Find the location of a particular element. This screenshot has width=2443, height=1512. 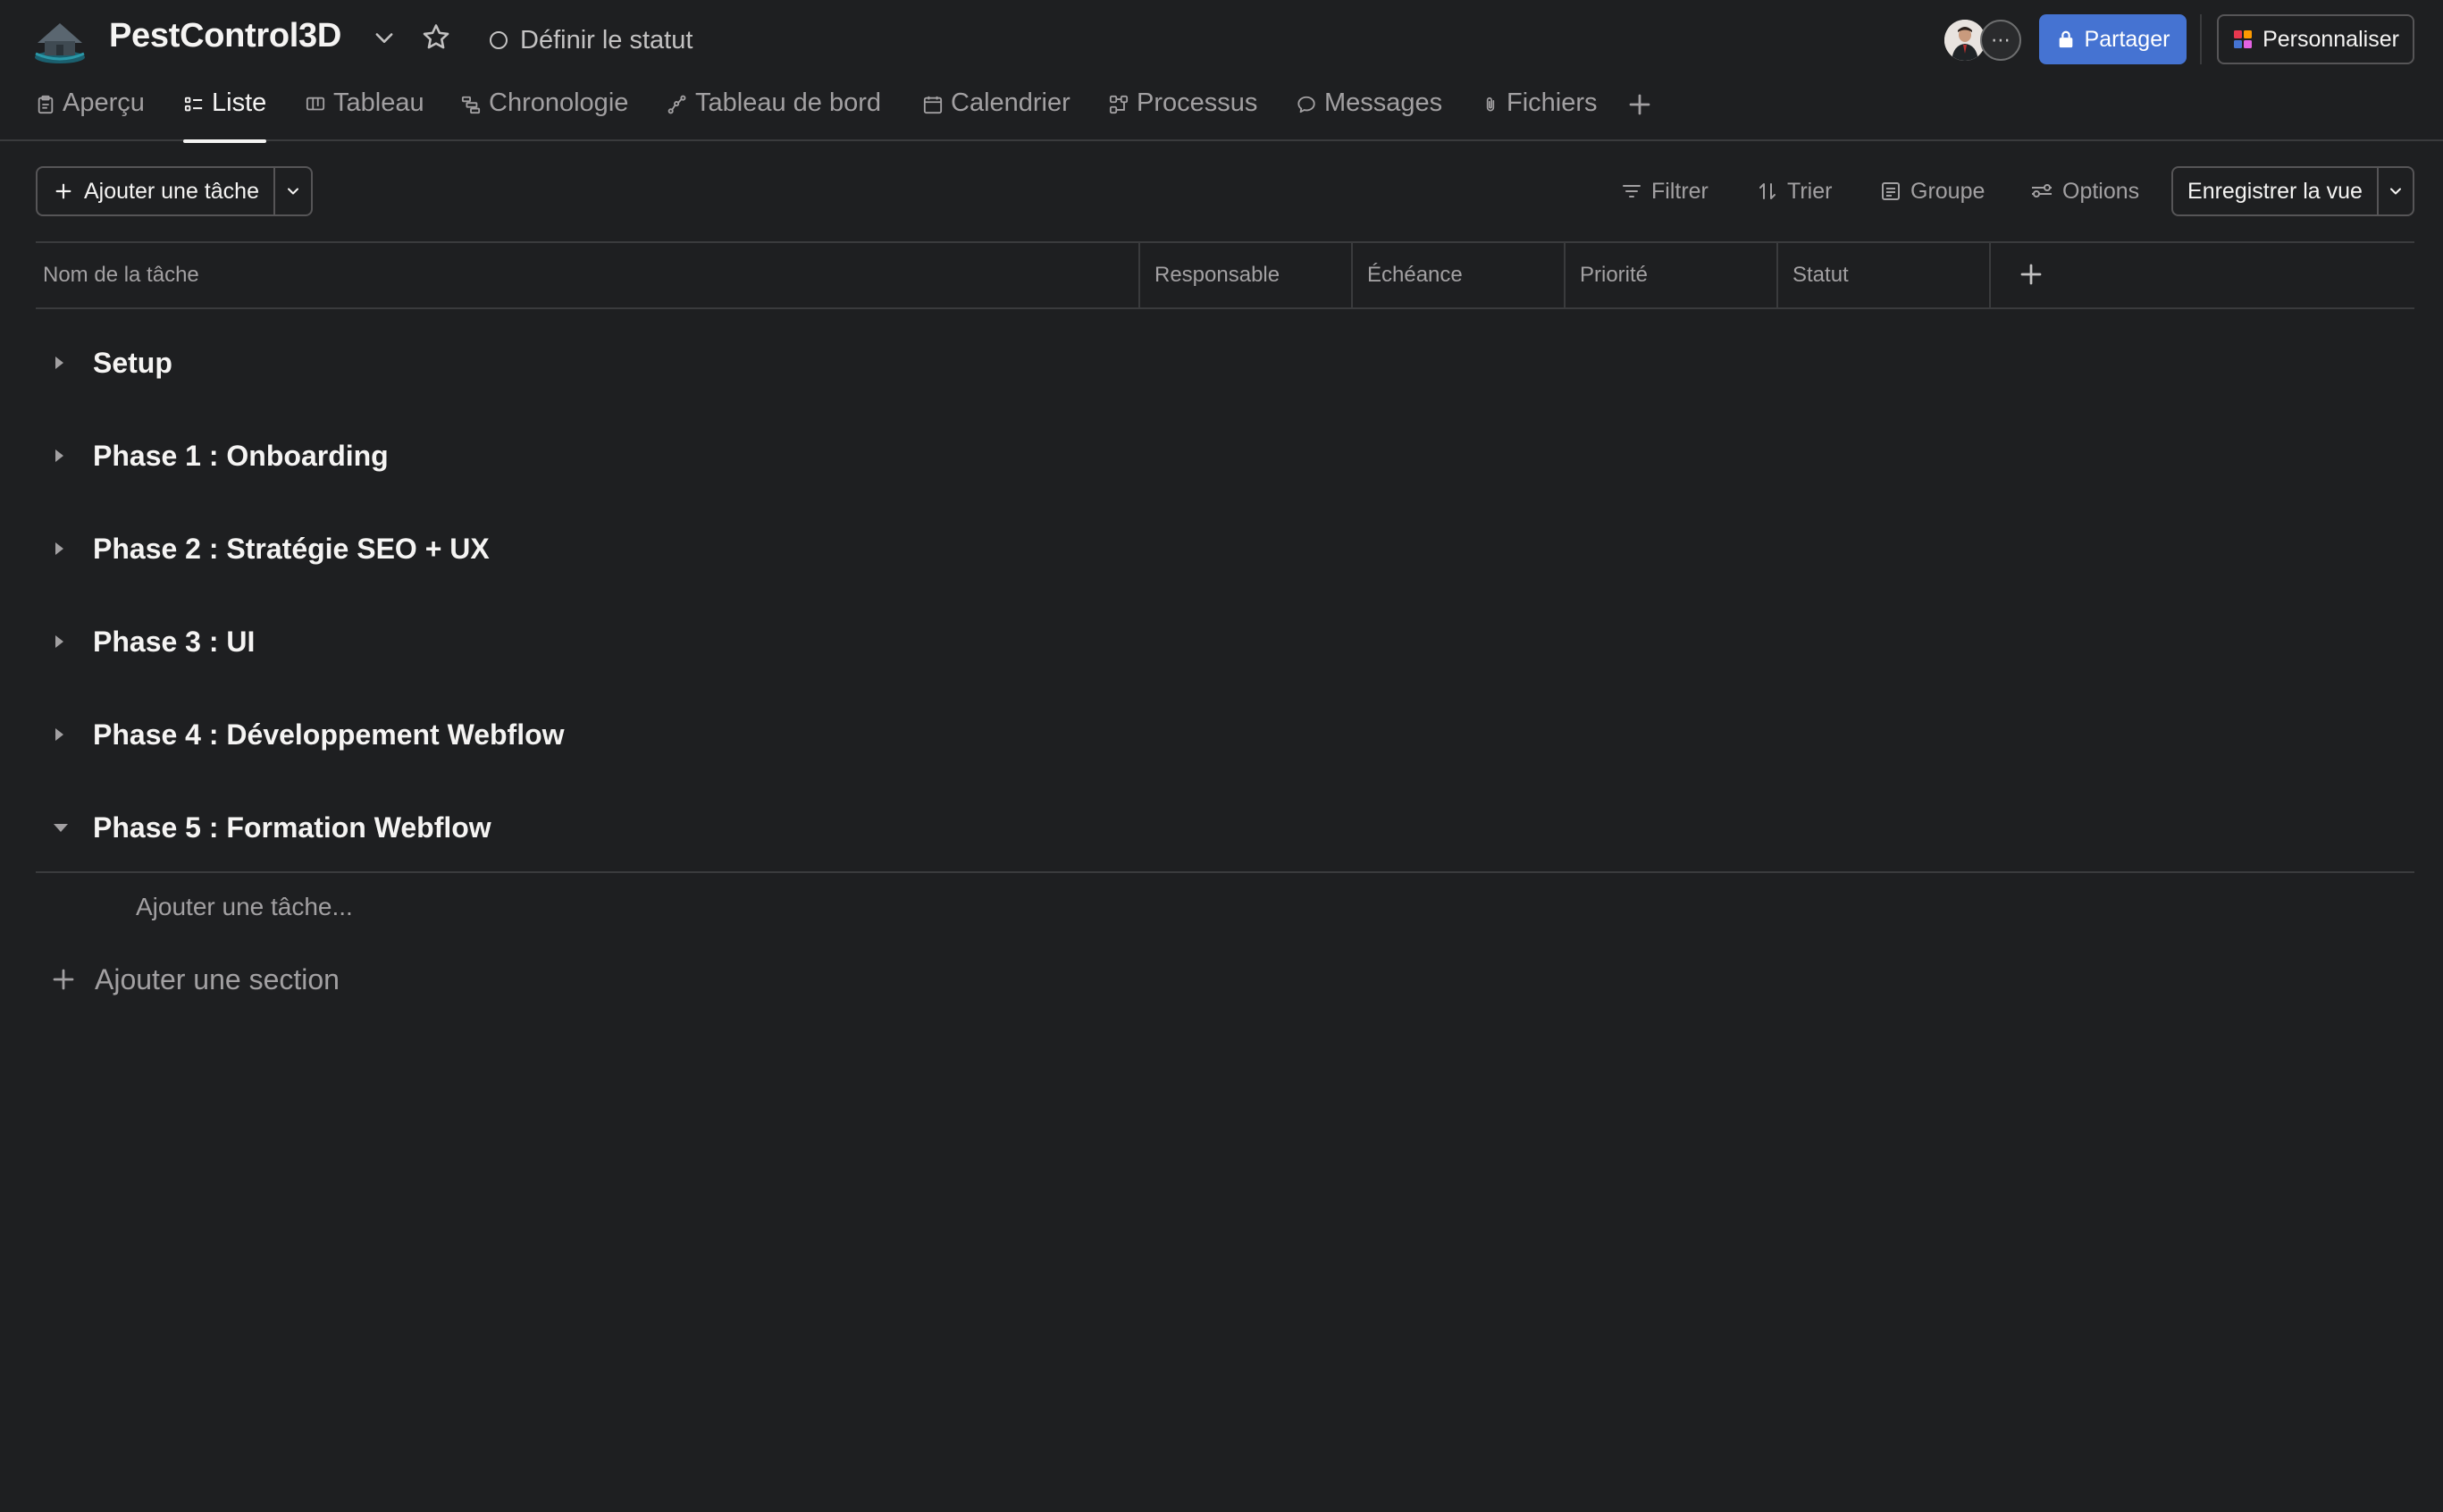

section-name: Phase 1 : Onboarding is located at coordinates (241, 456).